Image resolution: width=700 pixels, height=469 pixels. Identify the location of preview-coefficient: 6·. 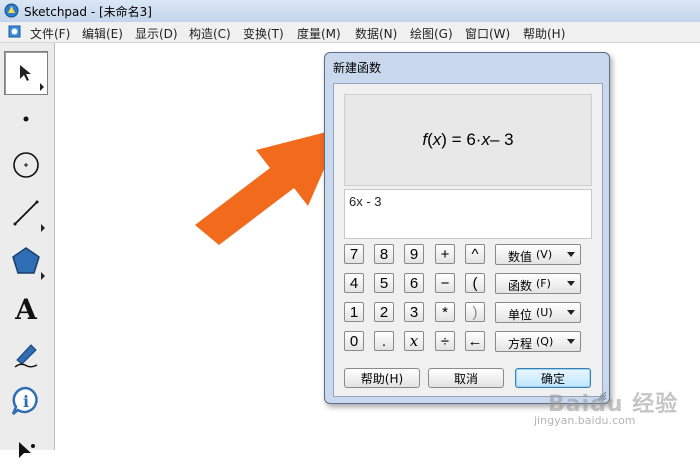
(474, 139).